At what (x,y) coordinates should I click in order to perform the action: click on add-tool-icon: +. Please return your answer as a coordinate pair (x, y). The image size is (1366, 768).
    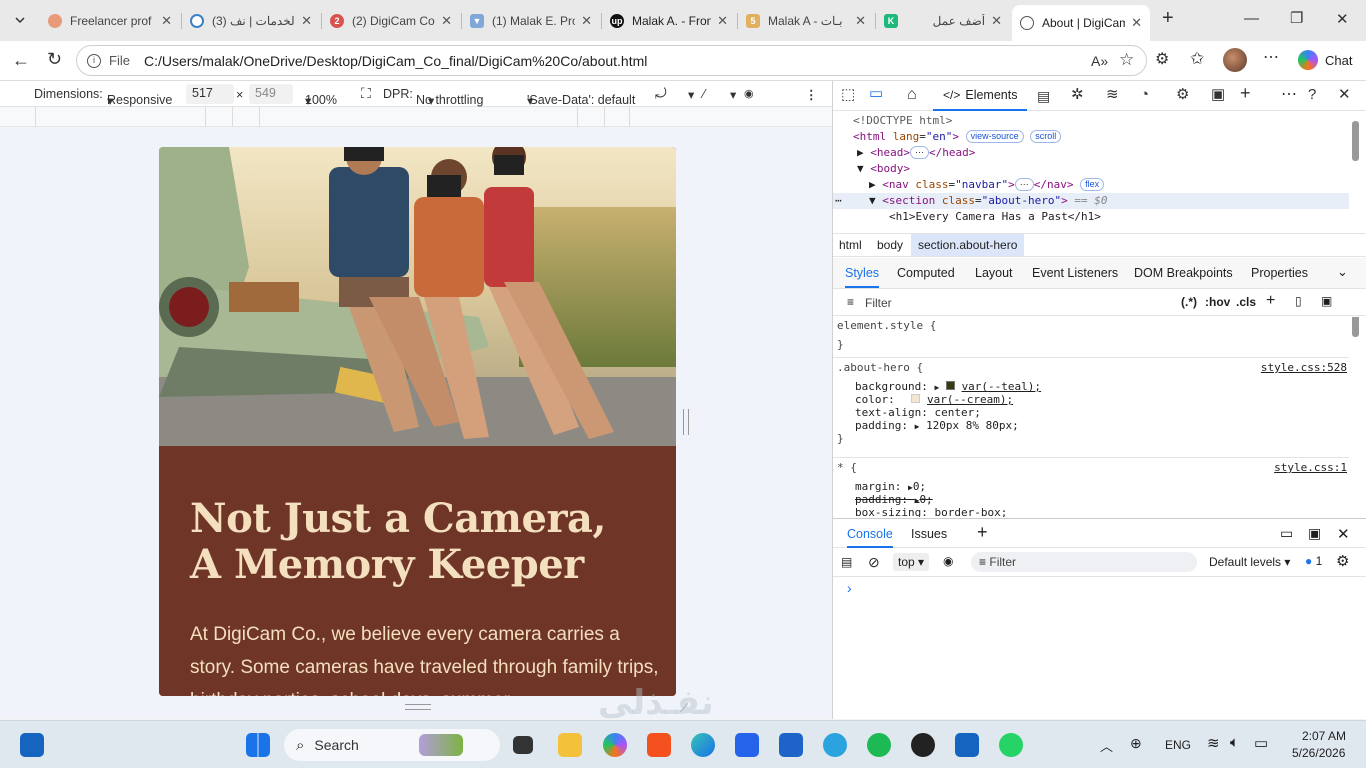
    Looking at the image, I should click on (1245, 93).